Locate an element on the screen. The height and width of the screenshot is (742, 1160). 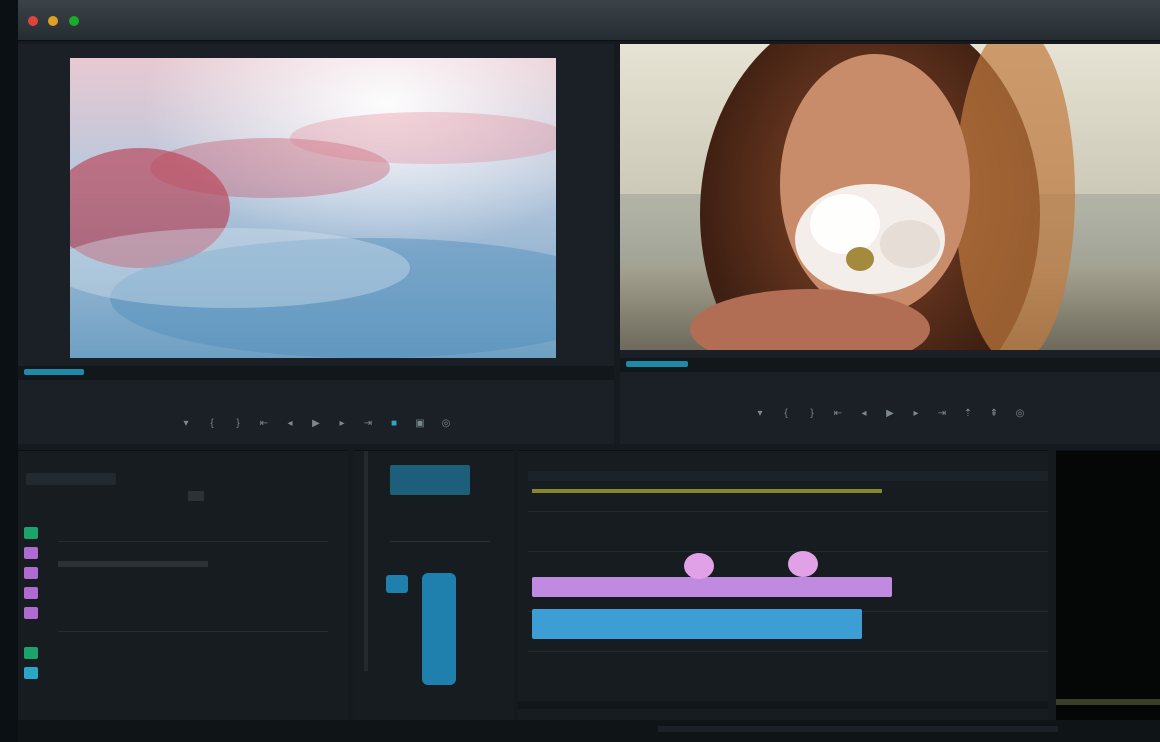
program-scrub-bar is located at coordinates (890, 365).